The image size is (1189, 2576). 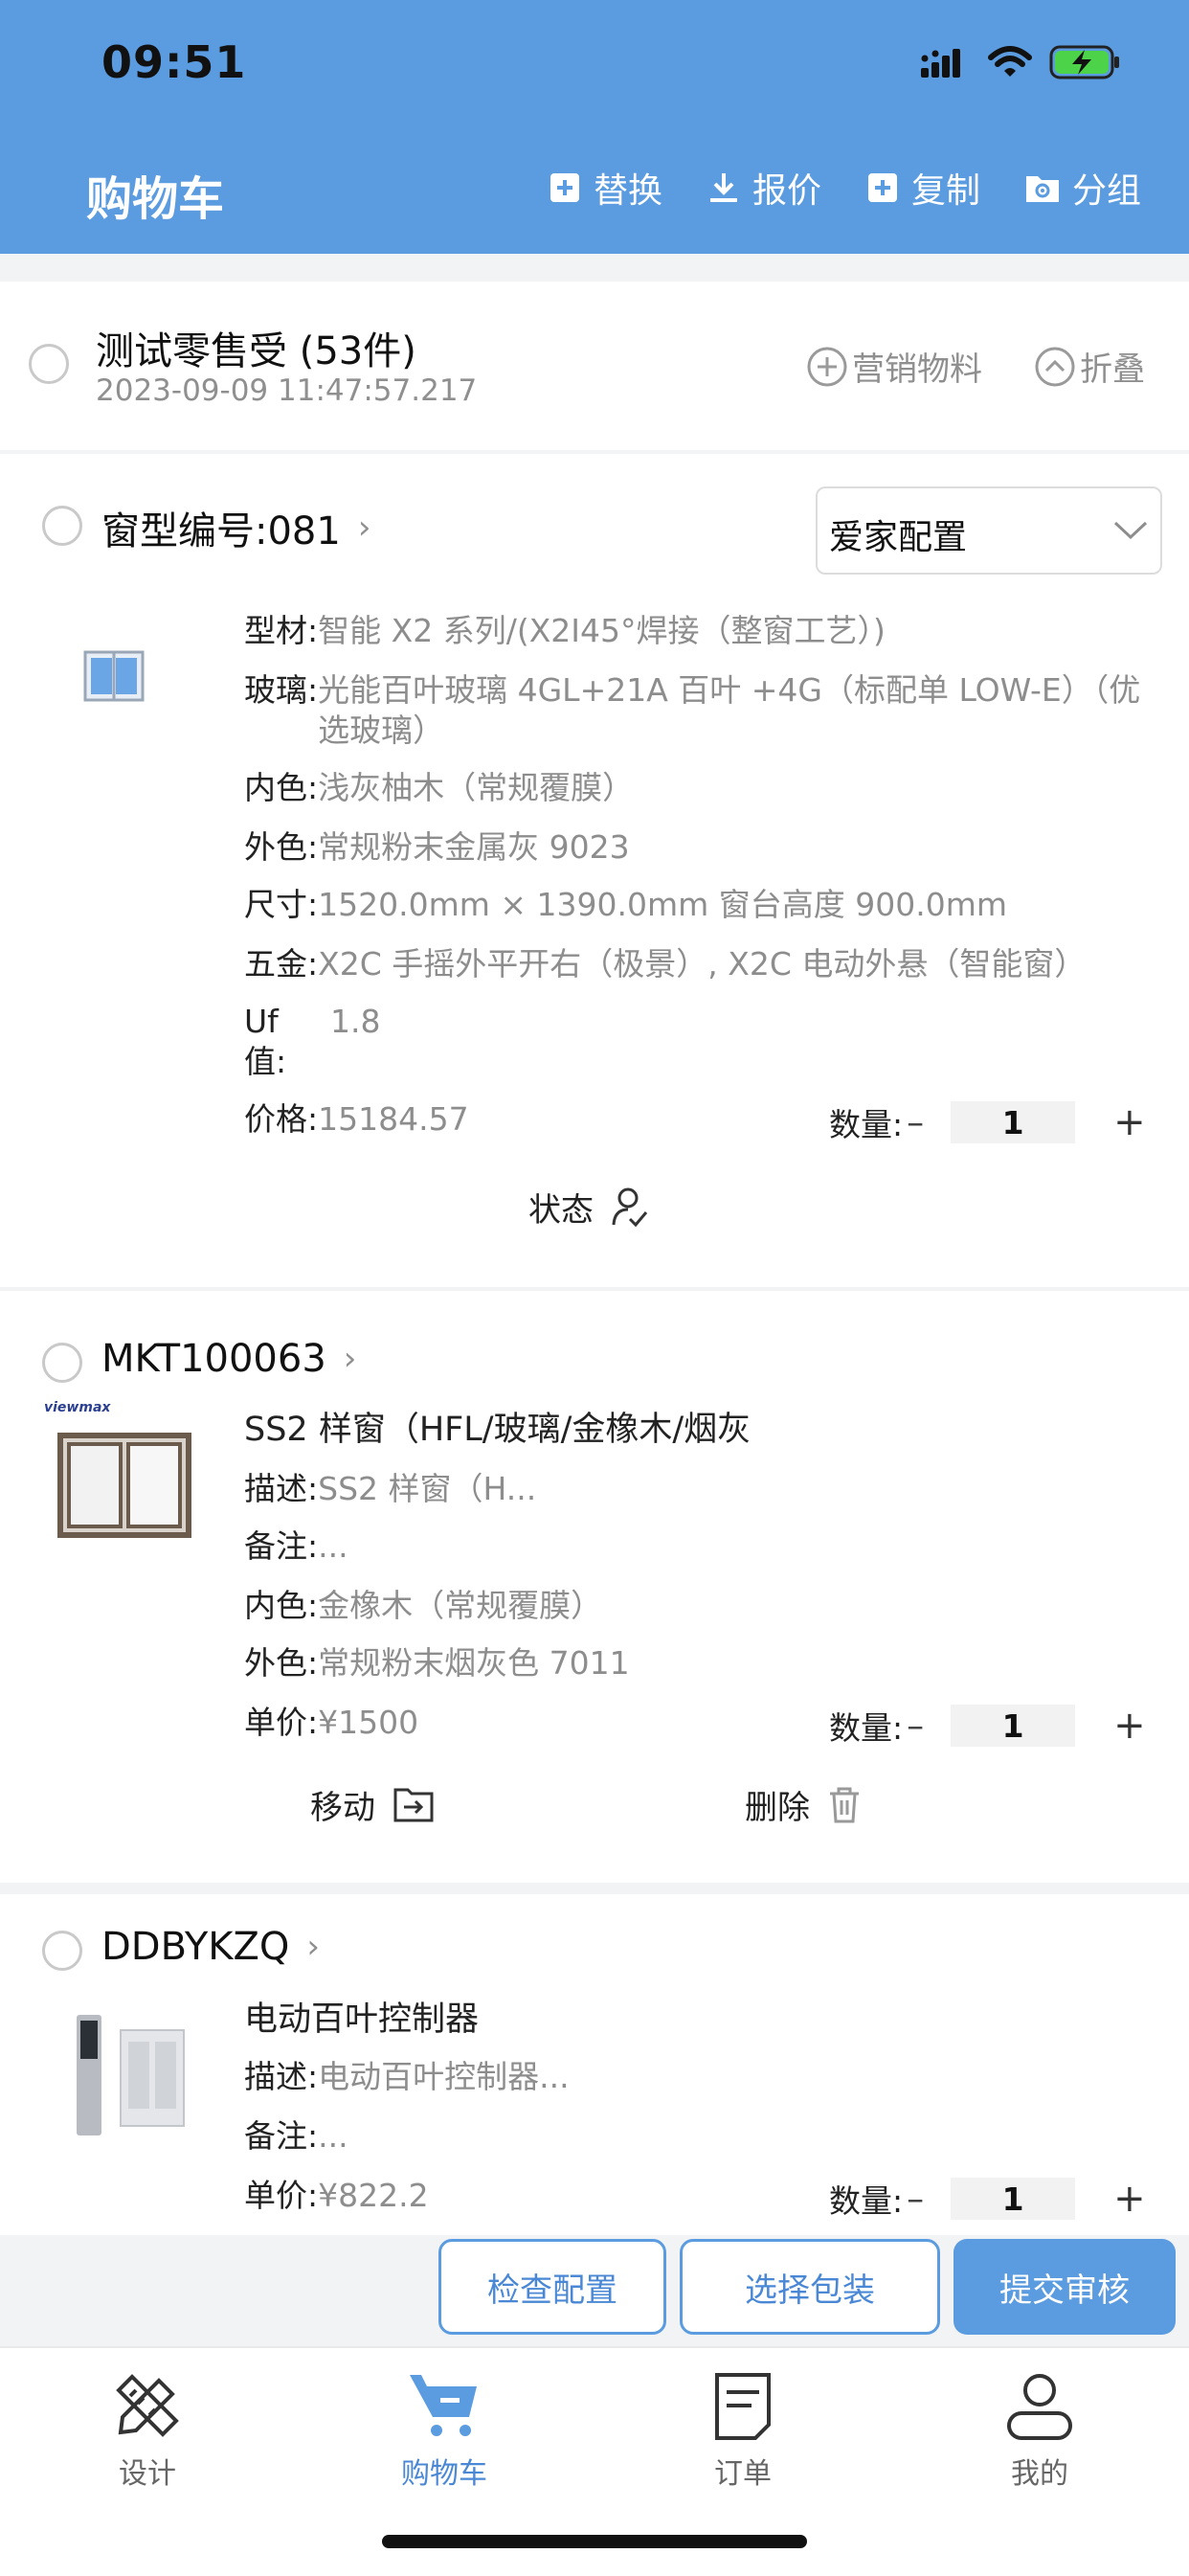 I want to click on plus-circle-icon, so click(x=827, y=366).